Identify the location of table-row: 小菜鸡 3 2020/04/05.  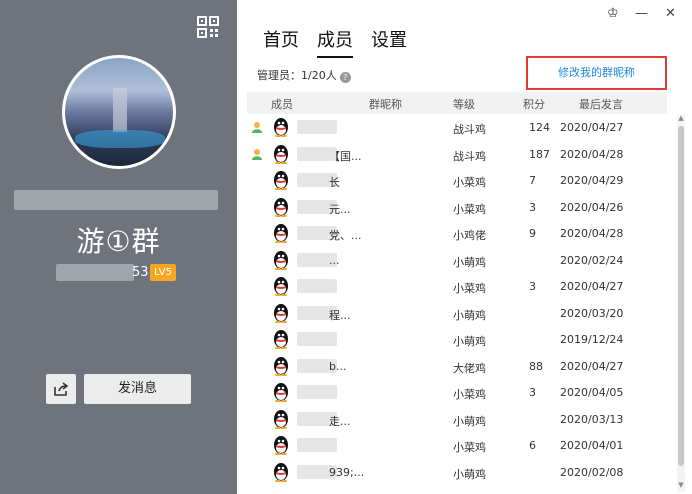
(457, 392).